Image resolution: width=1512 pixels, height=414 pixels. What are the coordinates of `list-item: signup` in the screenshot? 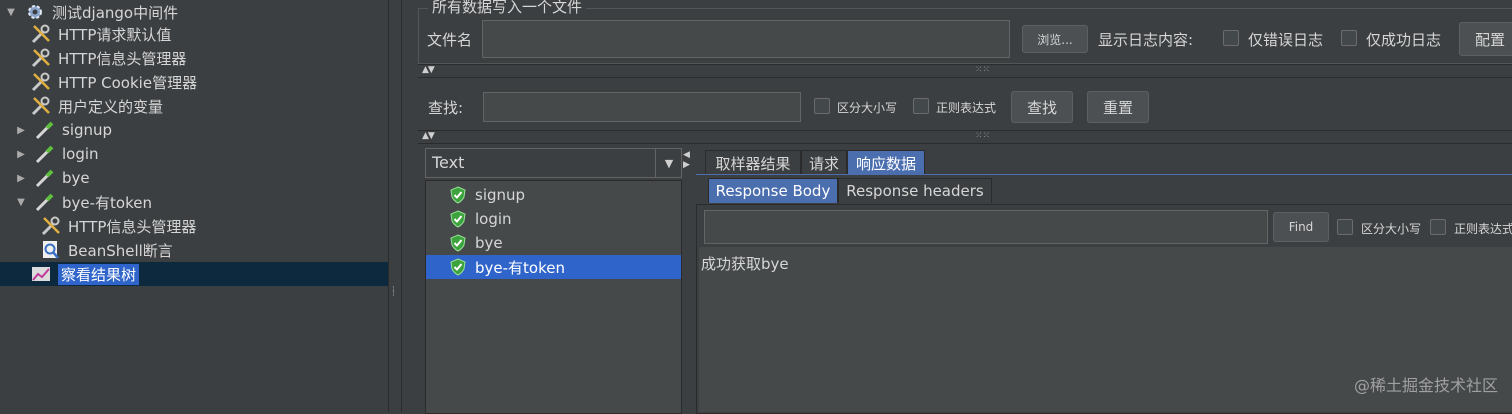 It's located at (553, 195).